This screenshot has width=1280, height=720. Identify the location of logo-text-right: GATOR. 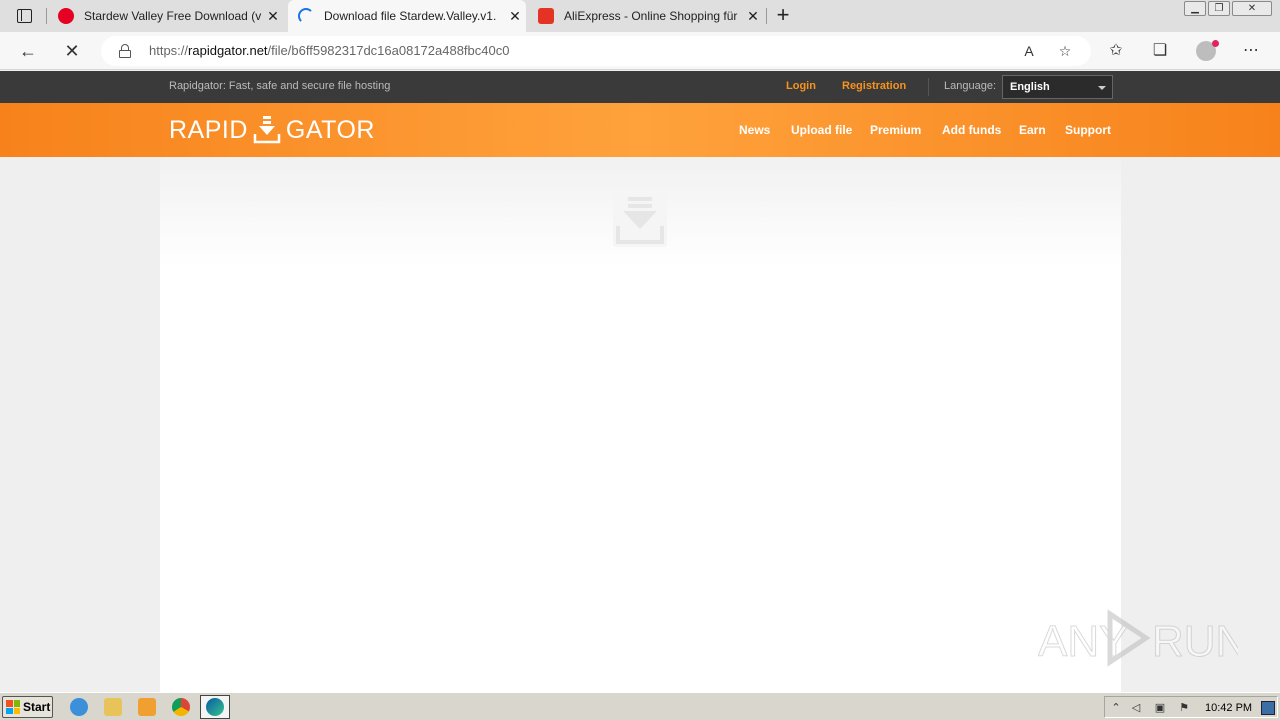
(330, 129).